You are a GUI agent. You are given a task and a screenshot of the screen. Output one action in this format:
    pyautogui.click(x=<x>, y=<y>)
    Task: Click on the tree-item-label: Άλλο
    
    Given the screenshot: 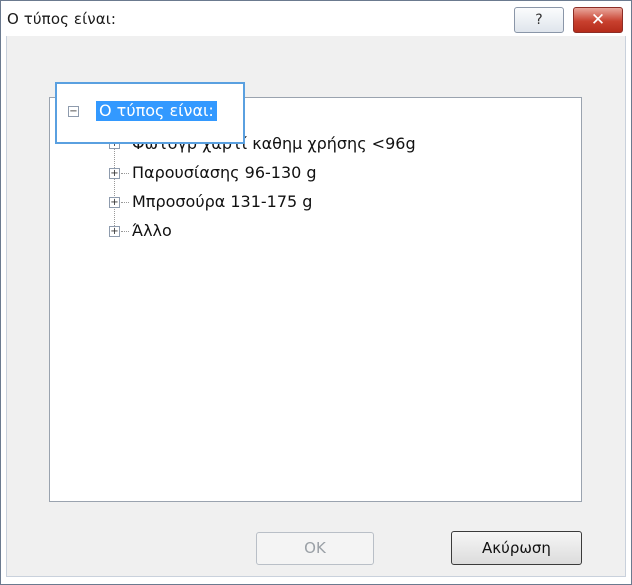 What is the action you would take?
    pyautogui.click(x=152, y=230)
    